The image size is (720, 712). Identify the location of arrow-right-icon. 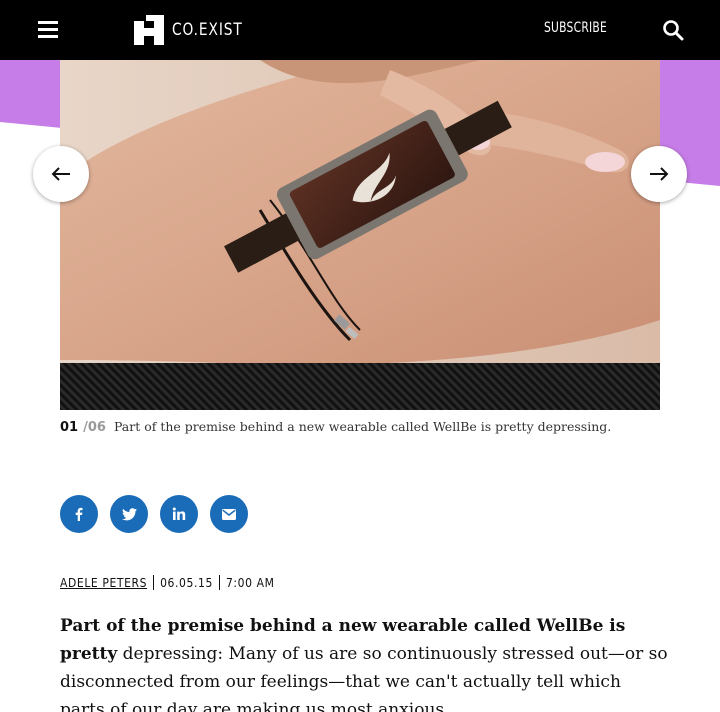
(659, 174).